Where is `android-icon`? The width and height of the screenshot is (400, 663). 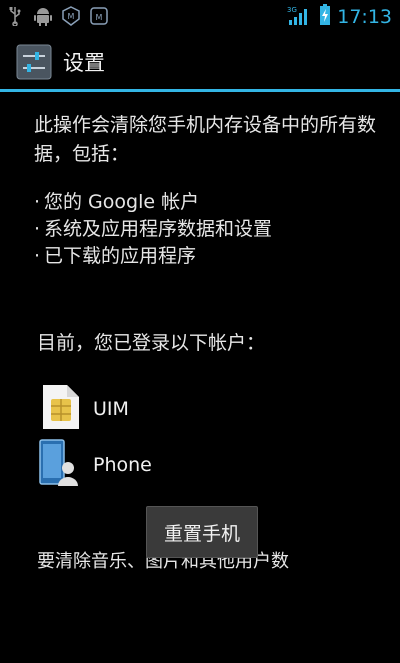 android-icon is located at coordinates (43, 16).